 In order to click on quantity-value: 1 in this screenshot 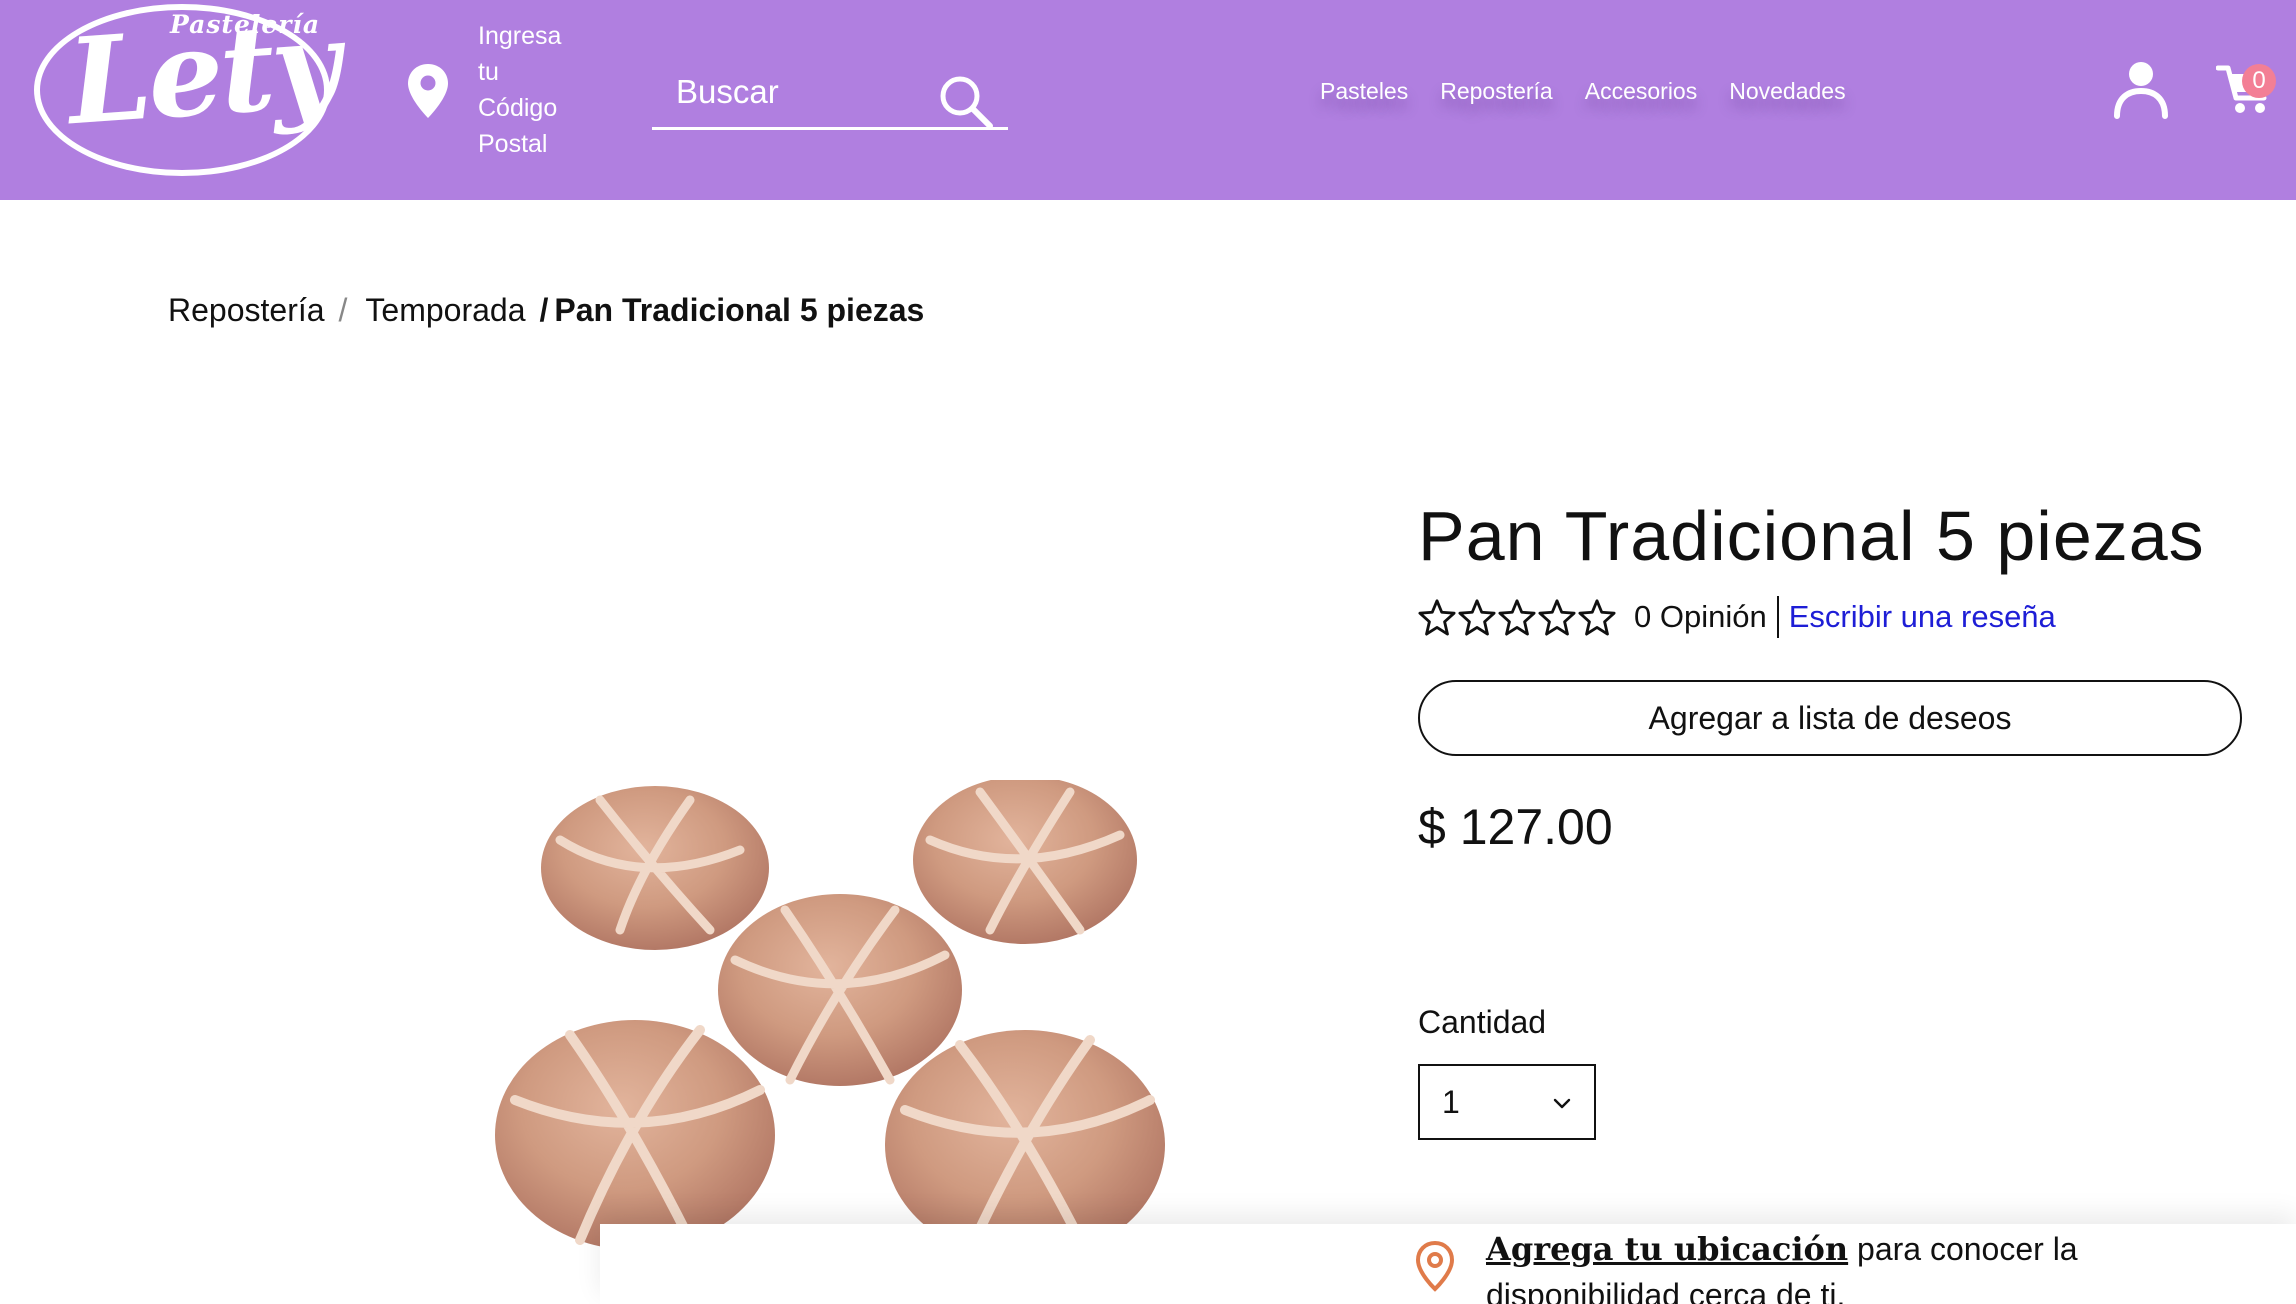, I will do `click(1451, 1102)`.